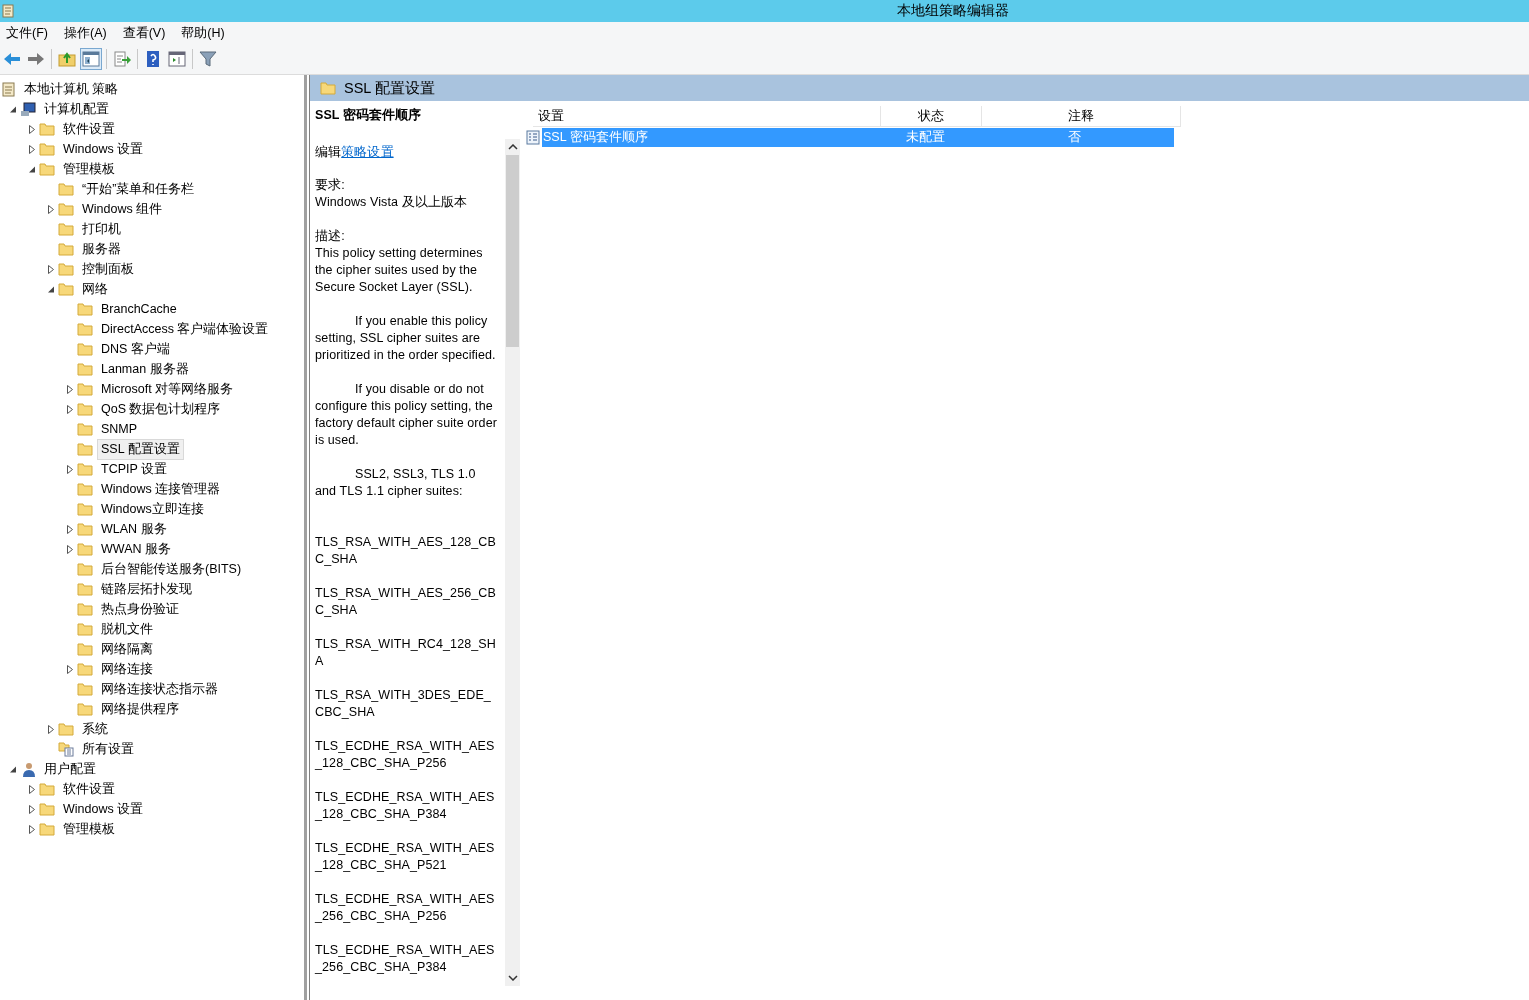  Describe the element at coordinates (127, 629) in the screenshot. I see `tree-item: 脱机文件` at that location.